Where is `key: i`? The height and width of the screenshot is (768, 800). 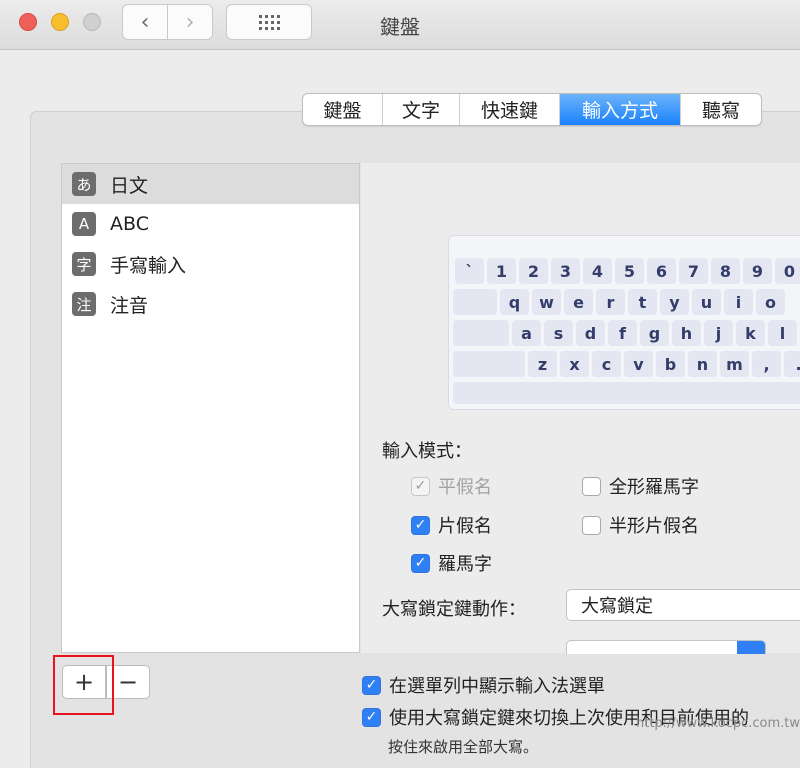 key: i is located at coordinates (738, 302).